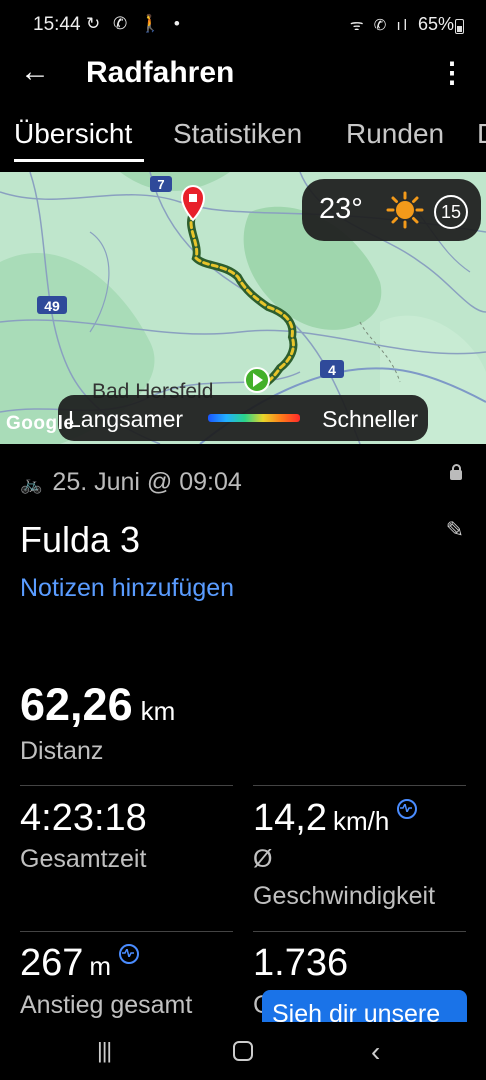 The image size is (486, 1080). I want to click on avg-speed-stat: 14,2 km/h, so click(335, 818).